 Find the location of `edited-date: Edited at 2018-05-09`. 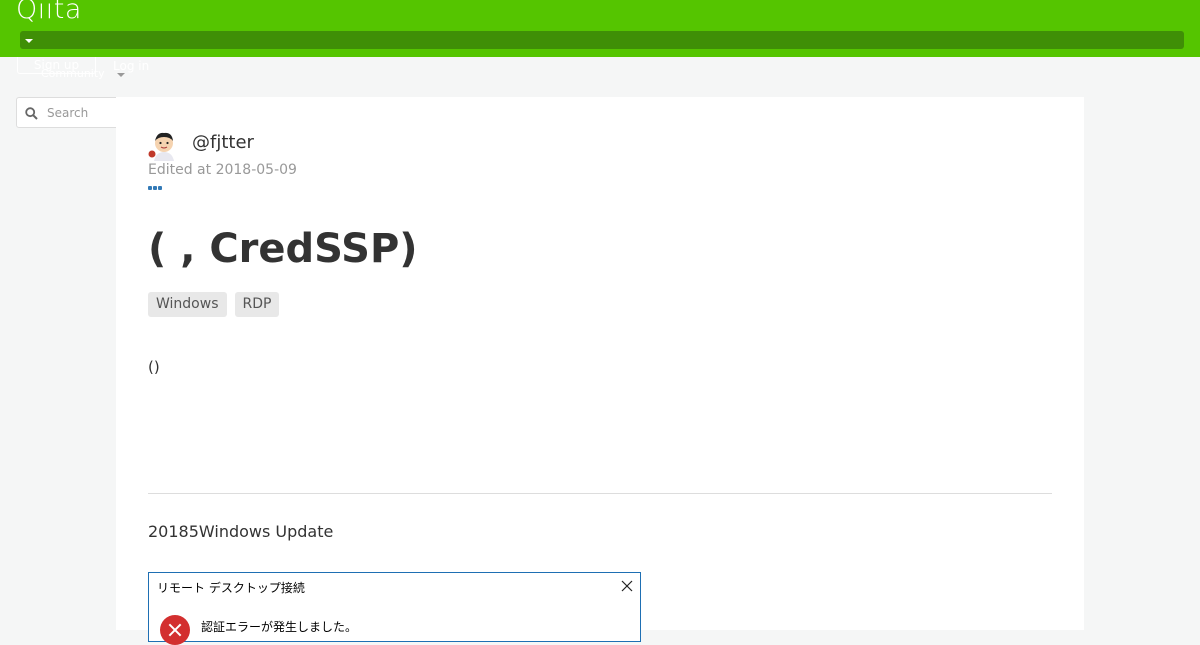

edited-date: Edited at 2018-05-09 is located at coordinates (222, 170).